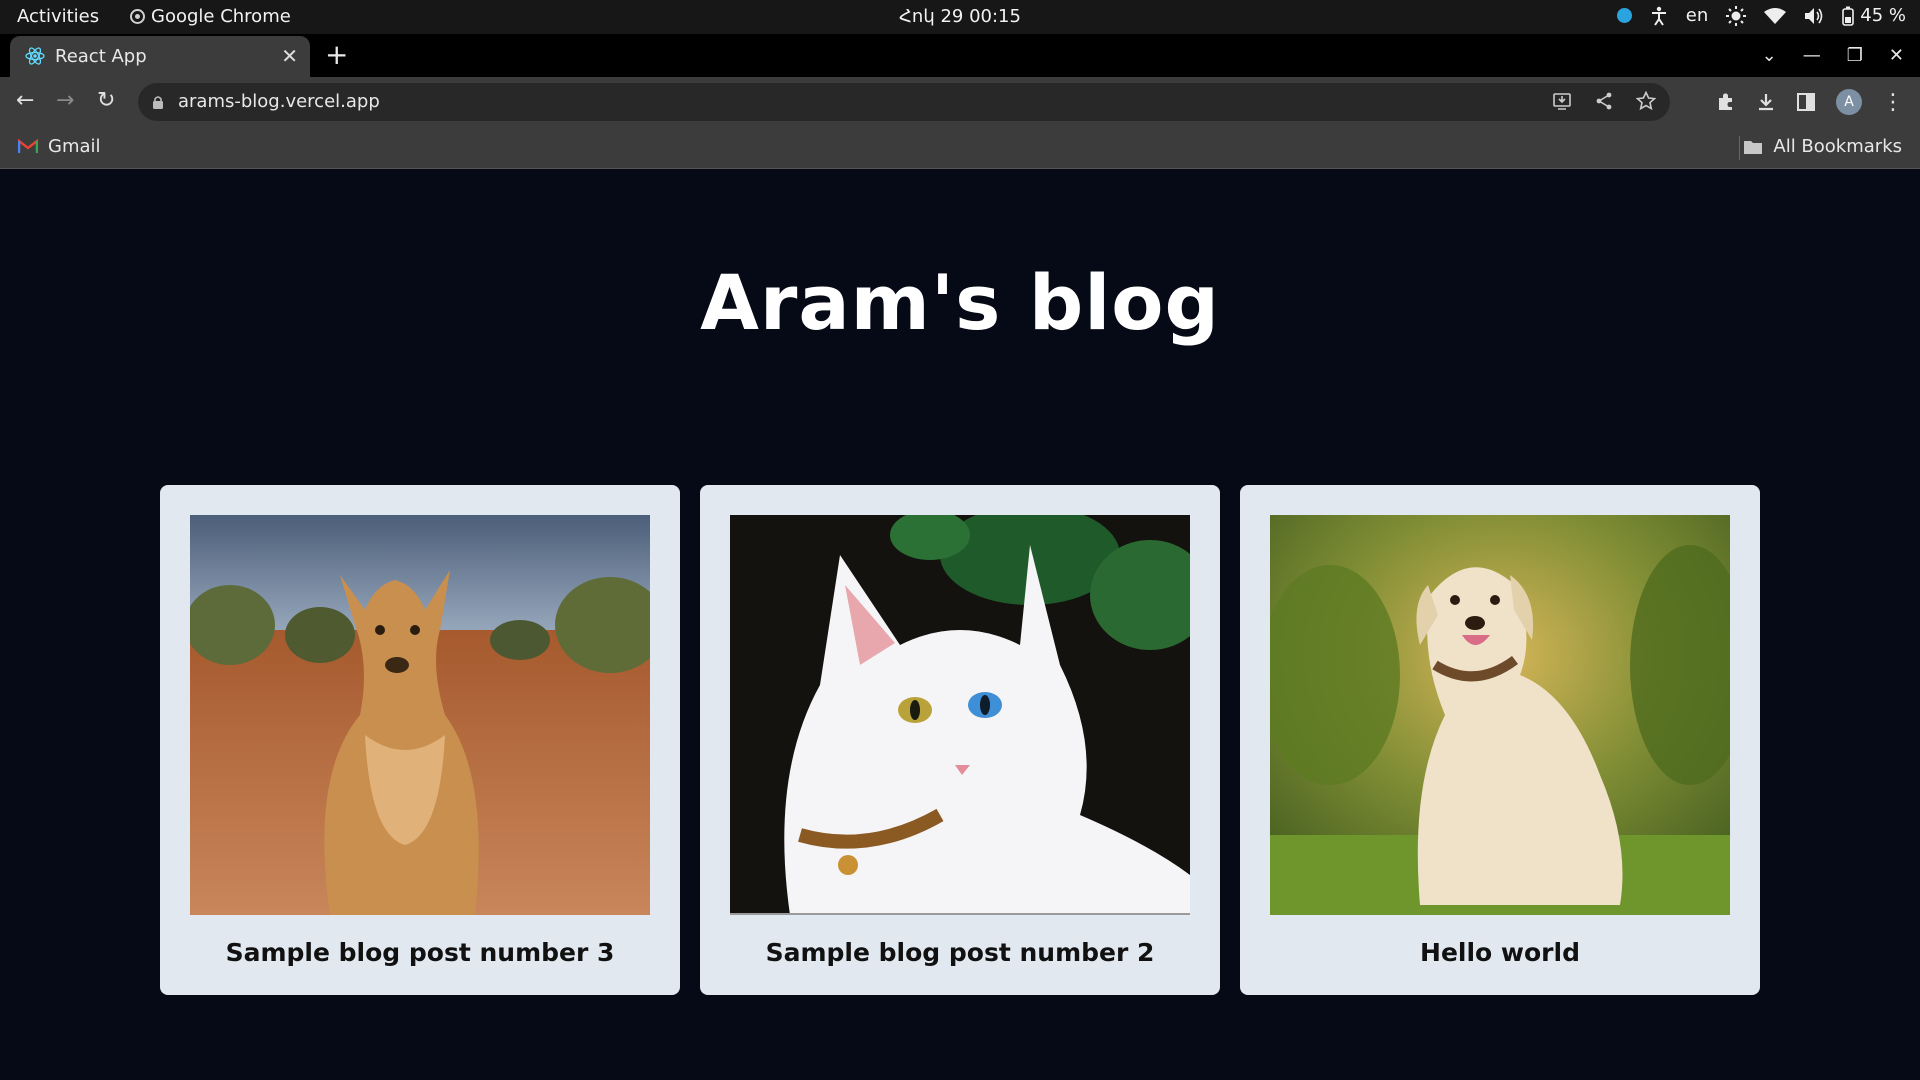 This screenshot has height=1080, width=1920. I want to click on browser-toolbar: ← → ↻ arams-blog.vercel.app A ⋮, so click(960, 102).